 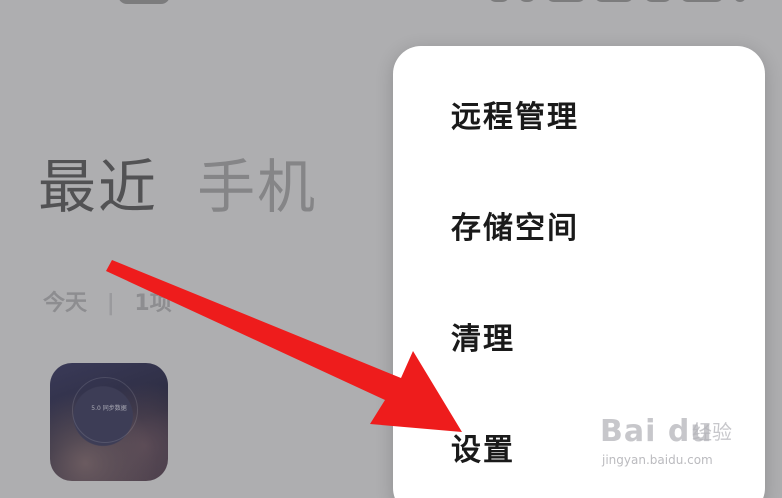 What do you see at coordinates (65, 303) in the screenshot?
I see `date-label: 今天` at bounding box center [65, 303].